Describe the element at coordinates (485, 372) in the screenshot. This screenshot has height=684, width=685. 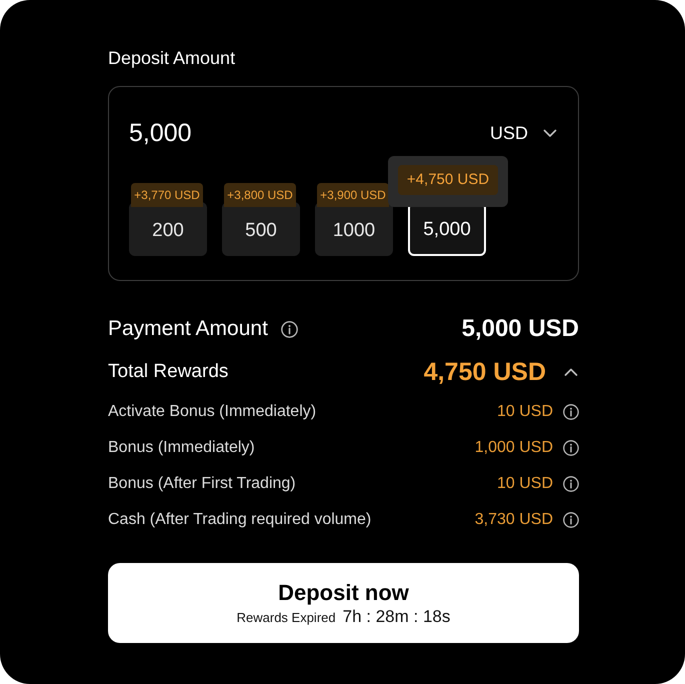
I see `rewards-value: 4,750 USD` at that location.